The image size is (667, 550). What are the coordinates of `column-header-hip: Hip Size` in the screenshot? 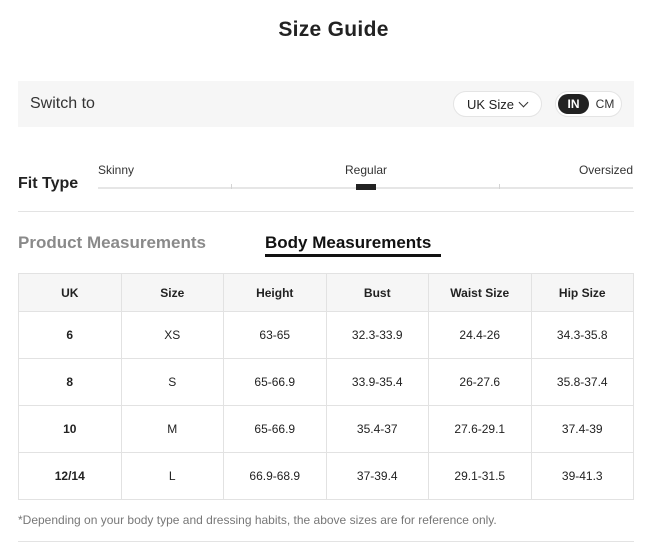 It's located at (582, 292).